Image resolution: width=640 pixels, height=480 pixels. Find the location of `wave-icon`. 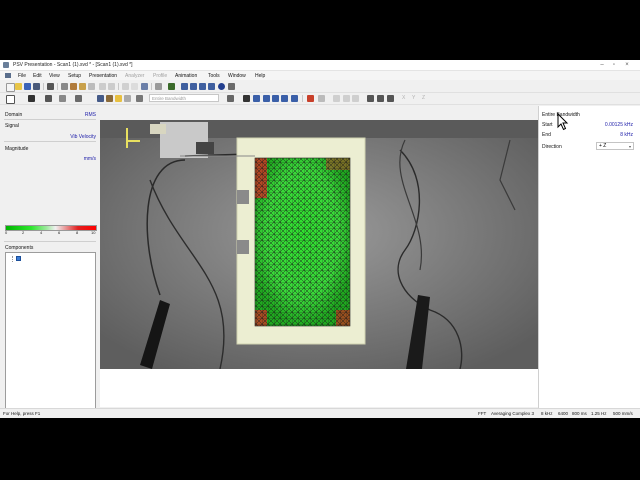

wave-icon is located at coordinates (139, 98).